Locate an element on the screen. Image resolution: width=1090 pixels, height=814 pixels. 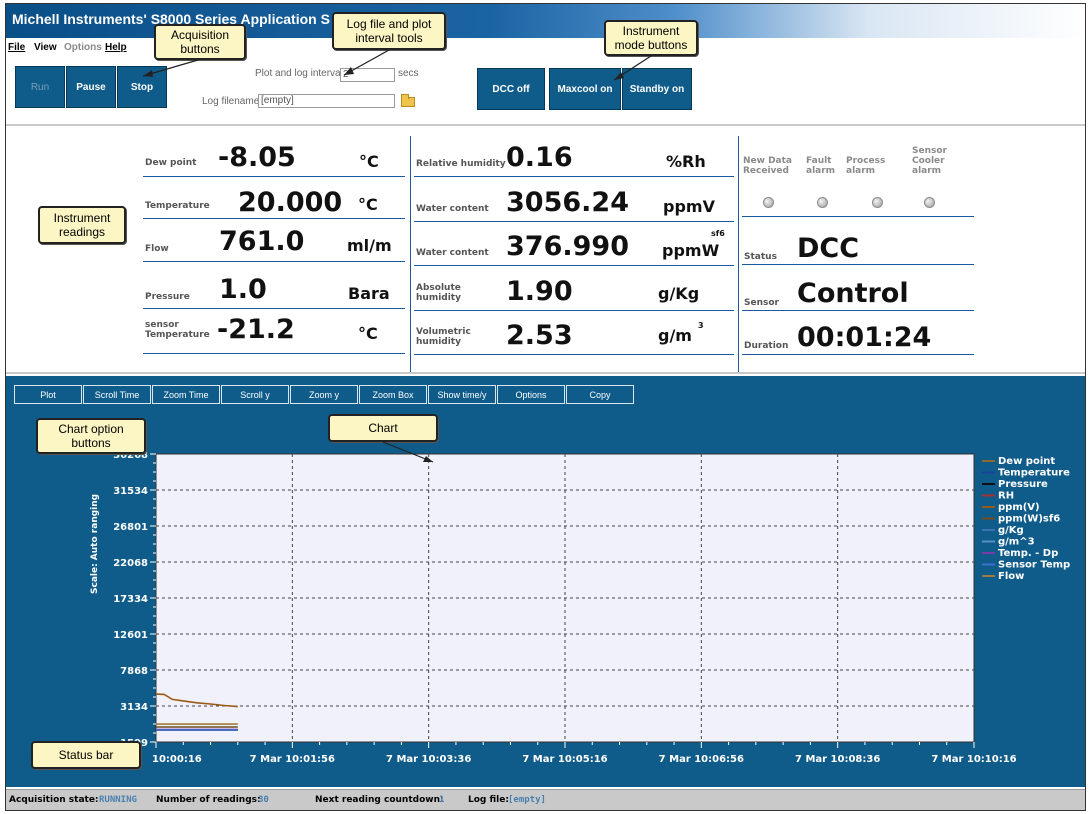
log-file-value: [empty] is located at coordinates (527, 800).